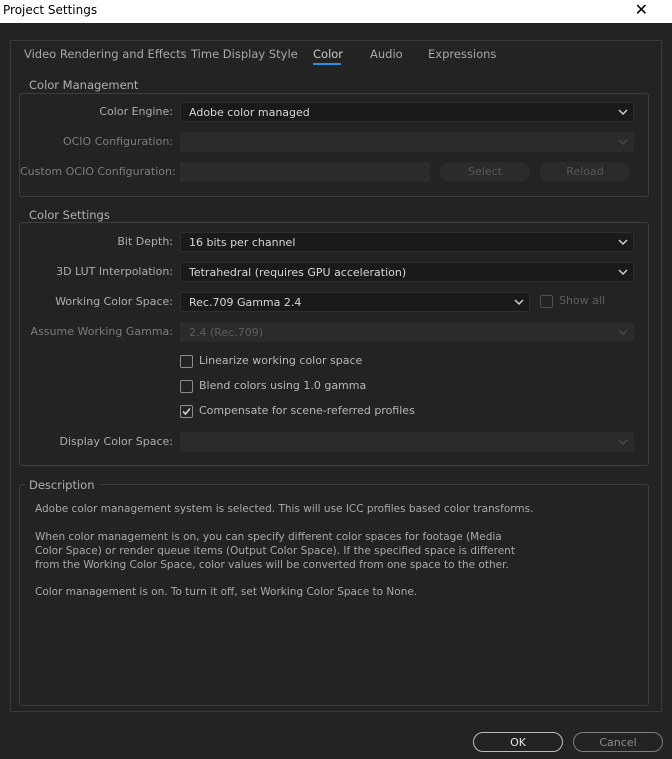 The image size is (672, 759). What do you see at coordinates (407, 442) in the screenshot?
I see `display-color-space-dropdown` at bounding box center [407, 442].